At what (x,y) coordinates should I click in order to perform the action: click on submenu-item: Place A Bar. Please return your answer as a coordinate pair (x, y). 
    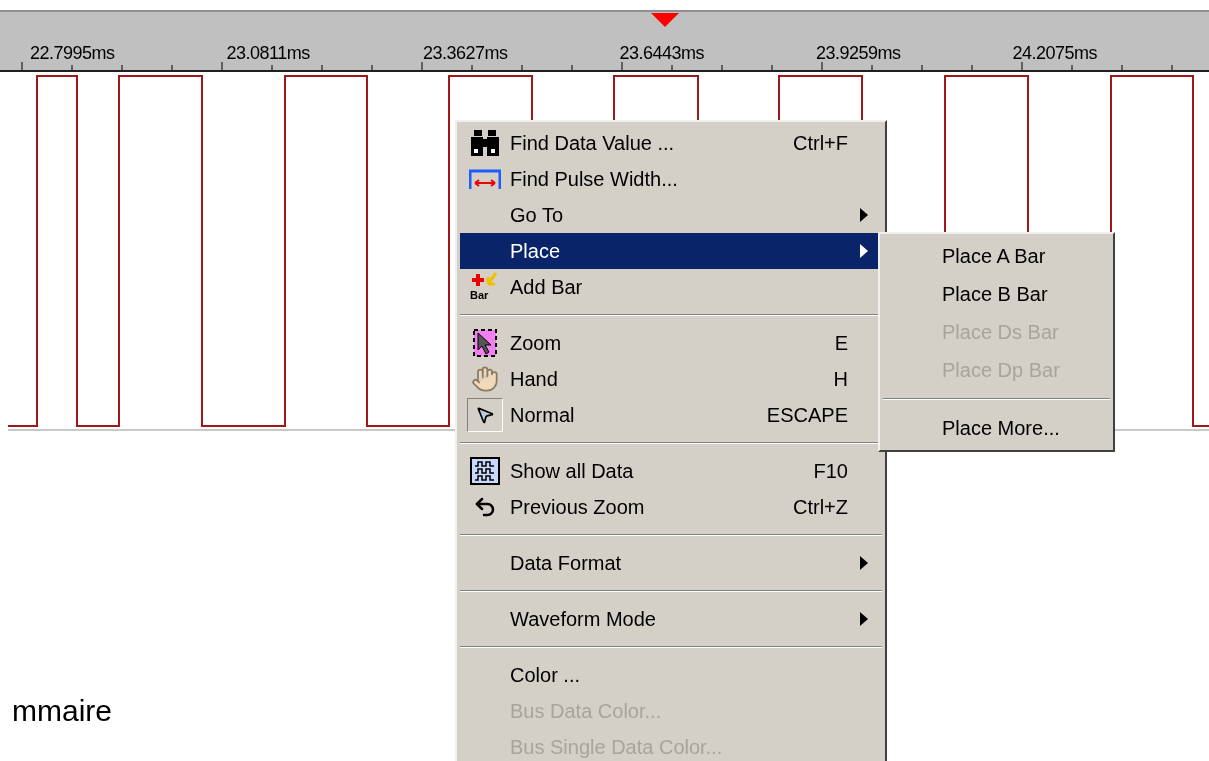
    Looking at the image, I should click on (996, 256).